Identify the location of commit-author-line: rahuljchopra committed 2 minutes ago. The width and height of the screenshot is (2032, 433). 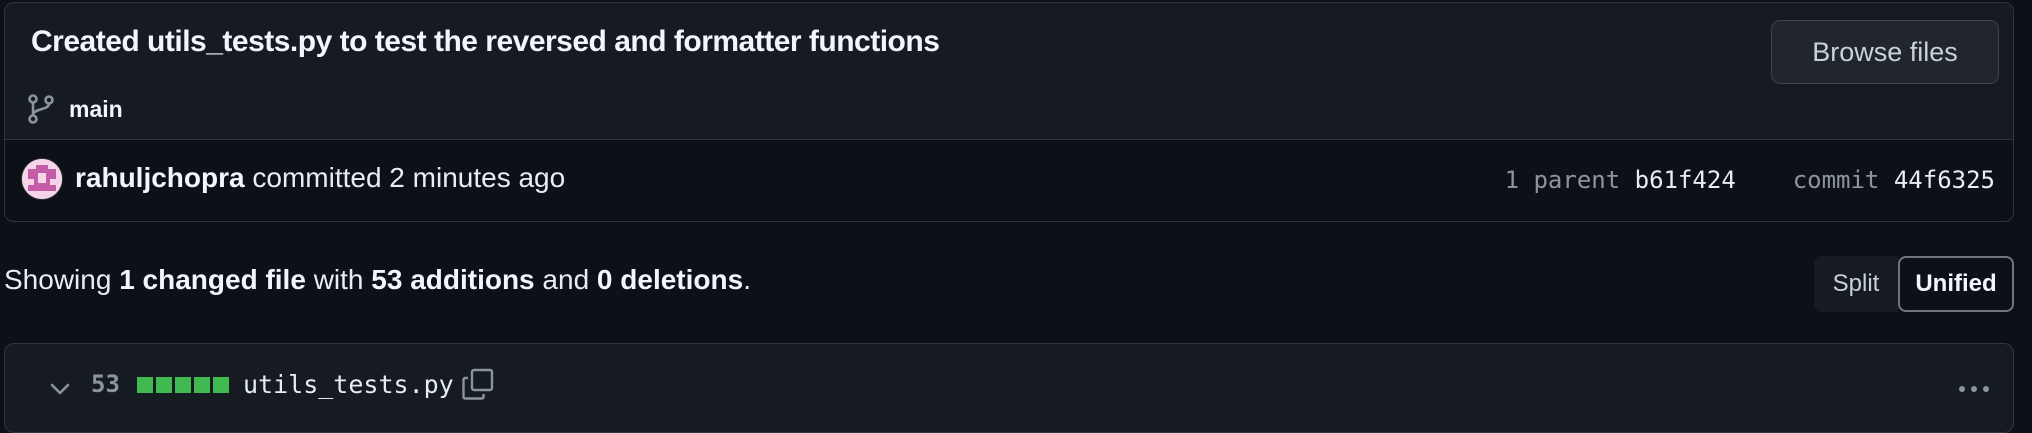
(320, 178).